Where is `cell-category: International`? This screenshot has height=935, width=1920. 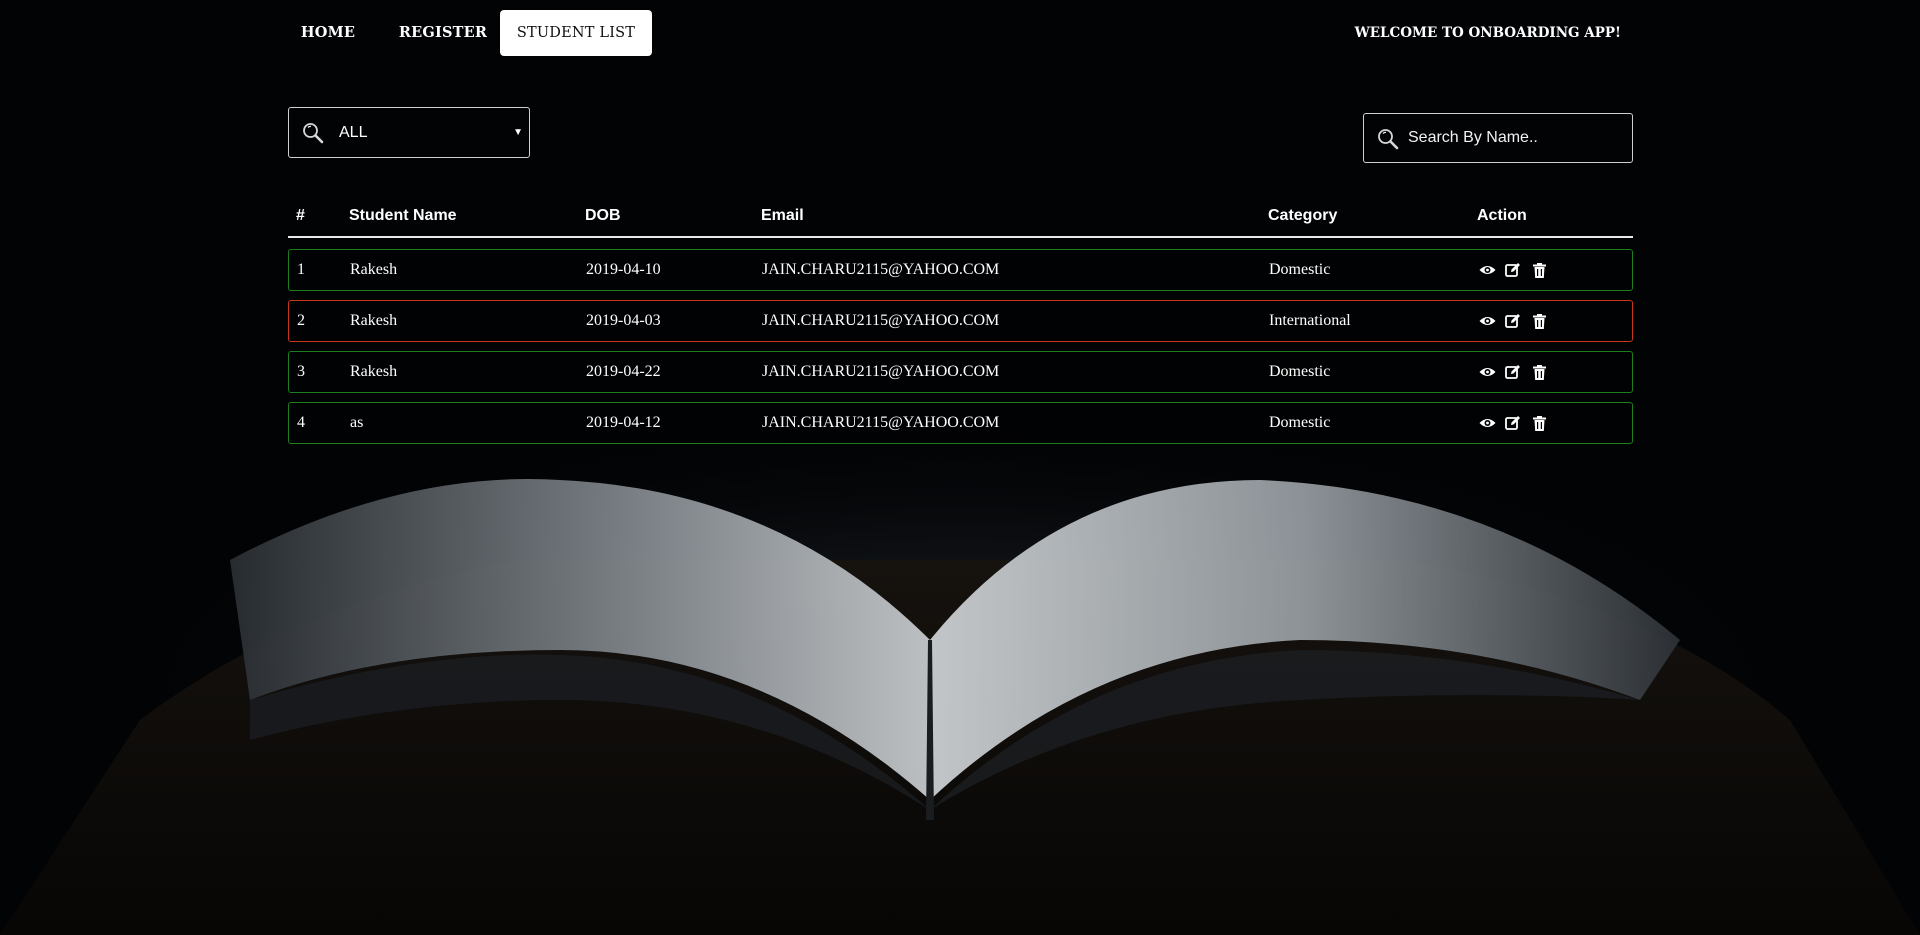 cell-category: International is located at coordinates (1310, 320).